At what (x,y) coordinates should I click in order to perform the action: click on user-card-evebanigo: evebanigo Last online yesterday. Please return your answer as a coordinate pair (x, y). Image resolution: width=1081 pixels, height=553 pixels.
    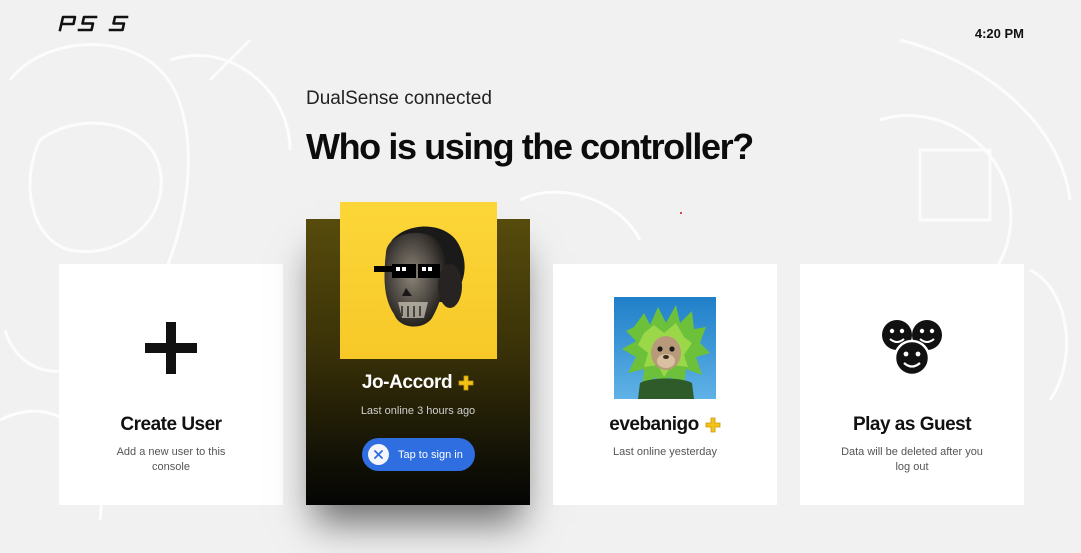
    Looking at the image, I should click on (665, 384).